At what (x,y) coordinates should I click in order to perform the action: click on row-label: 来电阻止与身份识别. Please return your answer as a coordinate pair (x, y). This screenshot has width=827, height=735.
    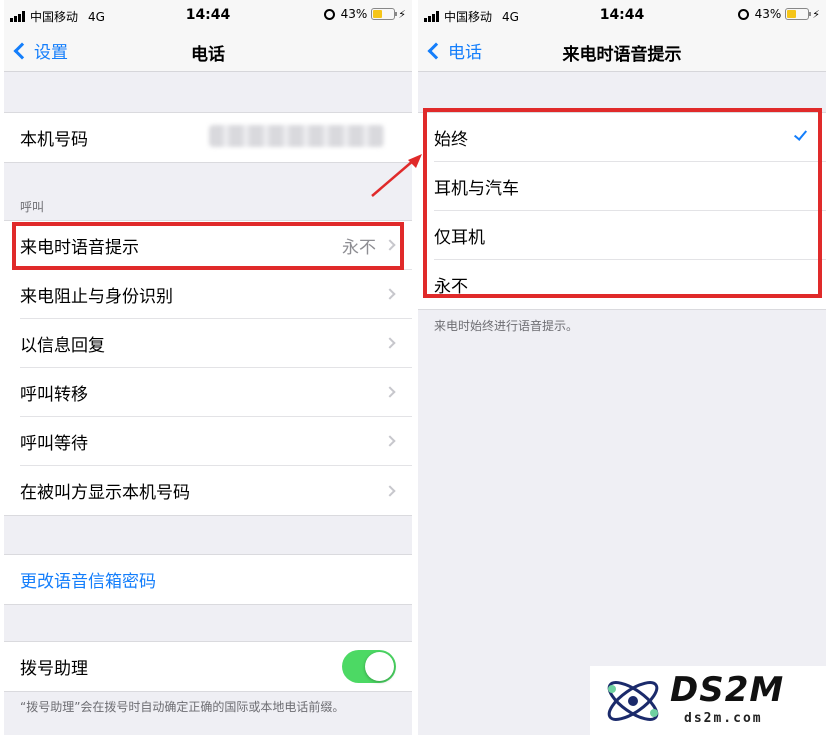
    Looking at the image, I should click on (96, 296).